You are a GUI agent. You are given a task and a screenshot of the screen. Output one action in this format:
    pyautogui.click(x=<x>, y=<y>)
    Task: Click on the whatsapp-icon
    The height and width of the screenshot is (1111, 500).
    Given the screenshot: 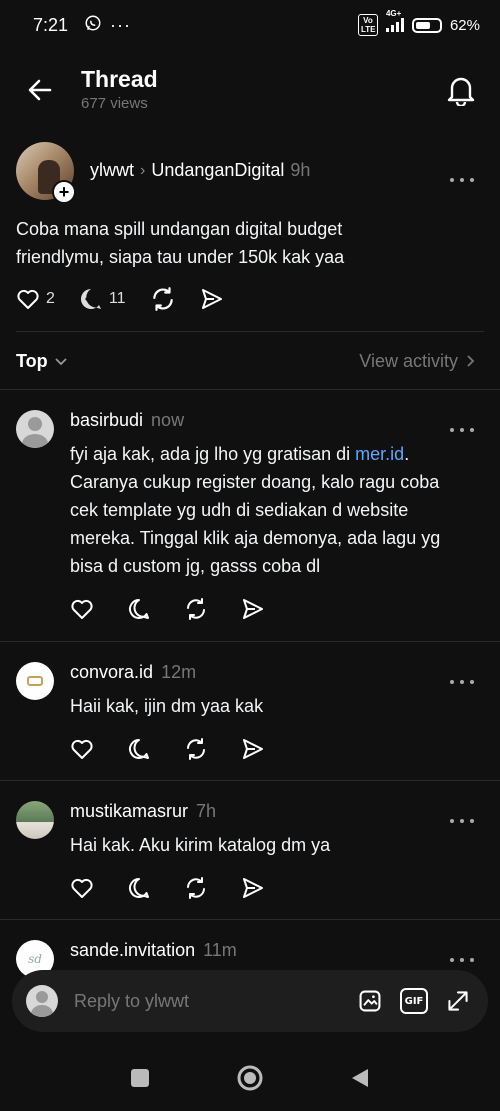 What is the action you would take?
    pyautogui.click(x=93, y=25)
    